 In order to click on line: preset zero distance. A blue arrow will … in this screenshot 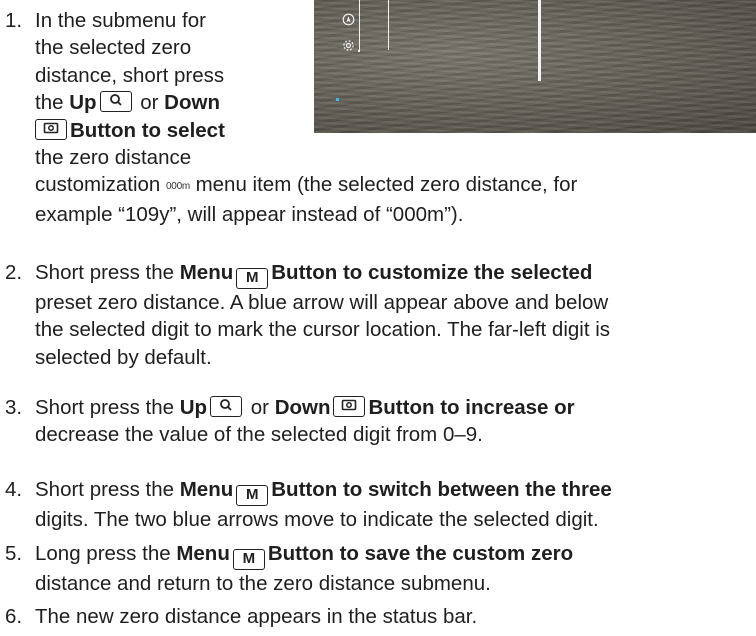, I will do `click(322, 302)`.